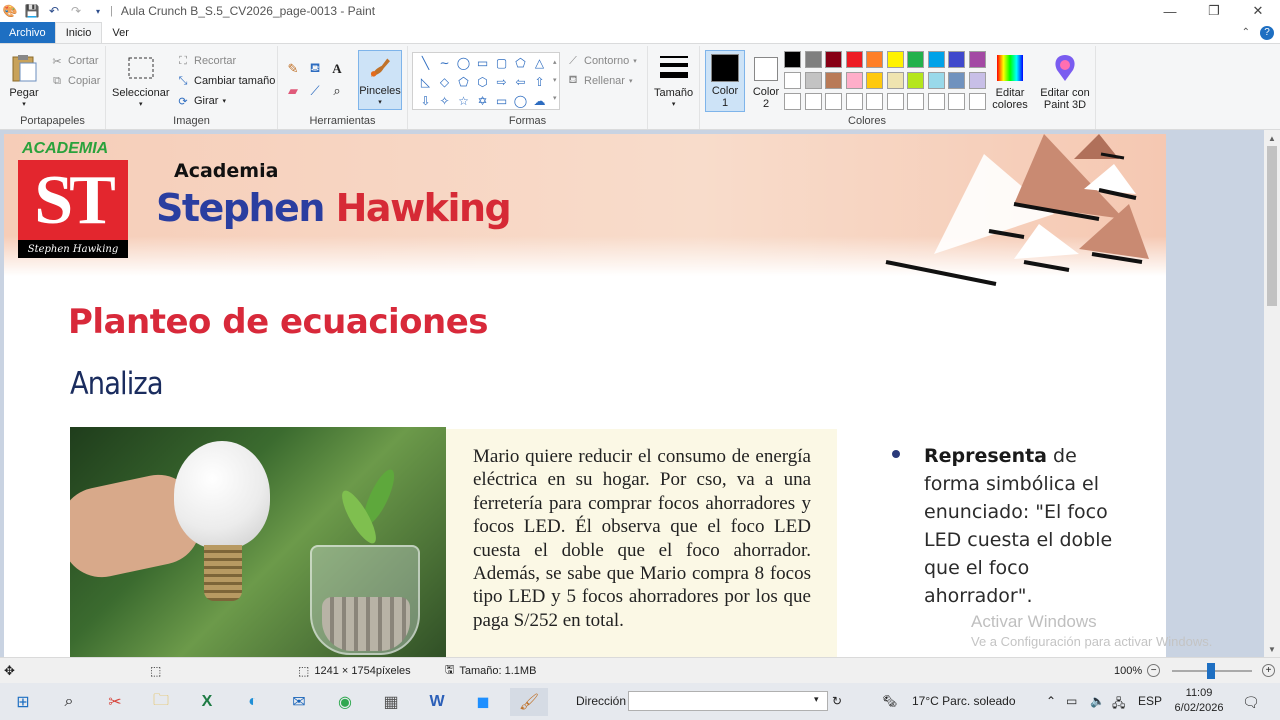  I want to click on calculator-icon: ▦, so click(391, 702).